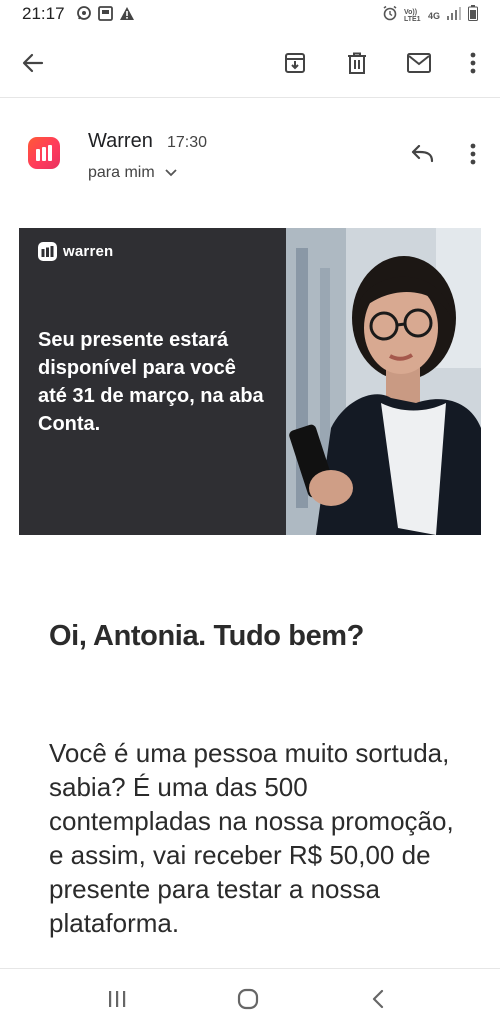  I want to click on archive-icon, so click(295, 63).